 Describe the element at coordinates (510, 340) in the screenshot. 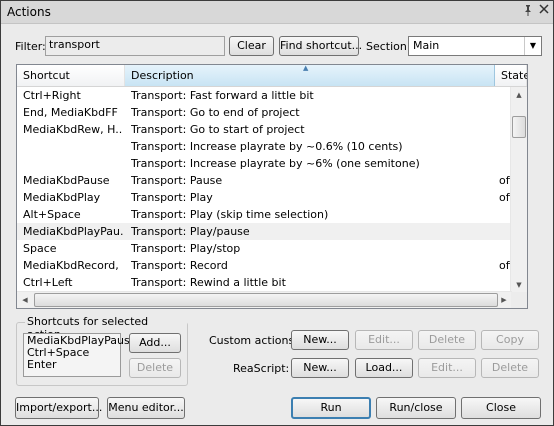

I see `custom-copy-button: Copy` at that location.